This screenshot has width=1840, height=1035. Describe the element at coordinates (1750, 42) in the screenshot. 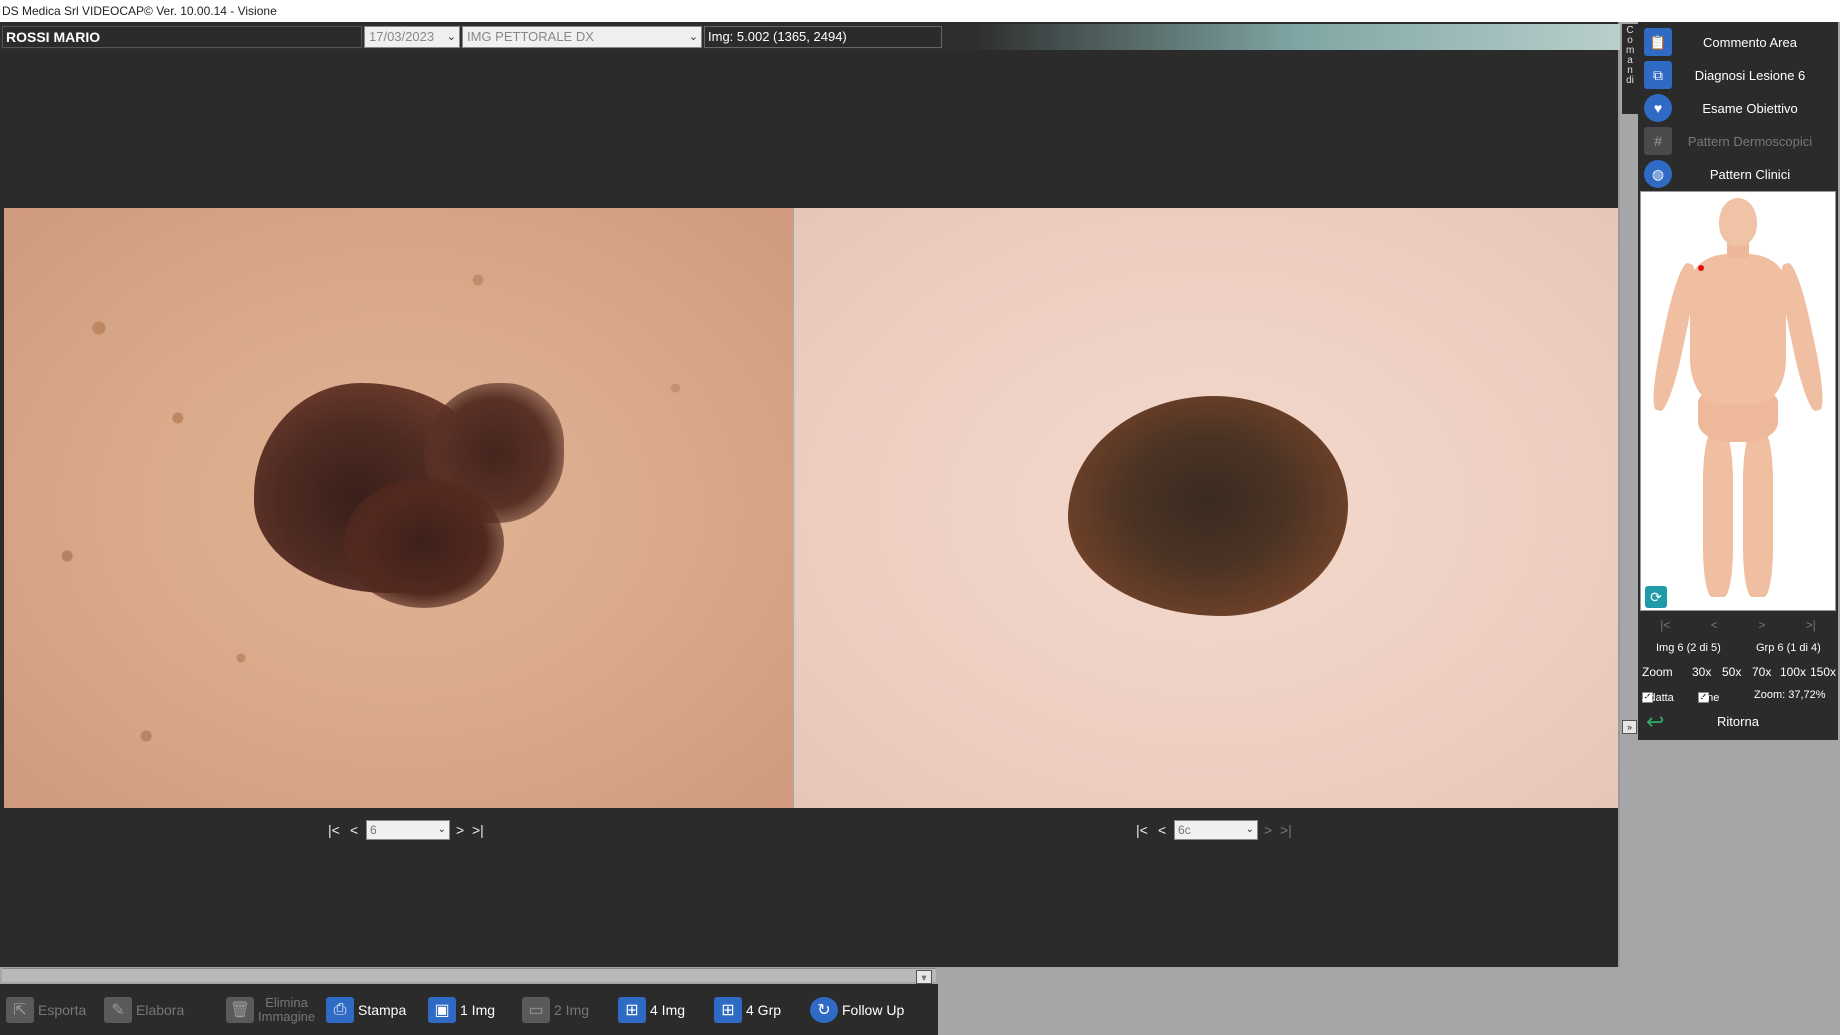

I see `area-comment-label: Commento Area` at that location.